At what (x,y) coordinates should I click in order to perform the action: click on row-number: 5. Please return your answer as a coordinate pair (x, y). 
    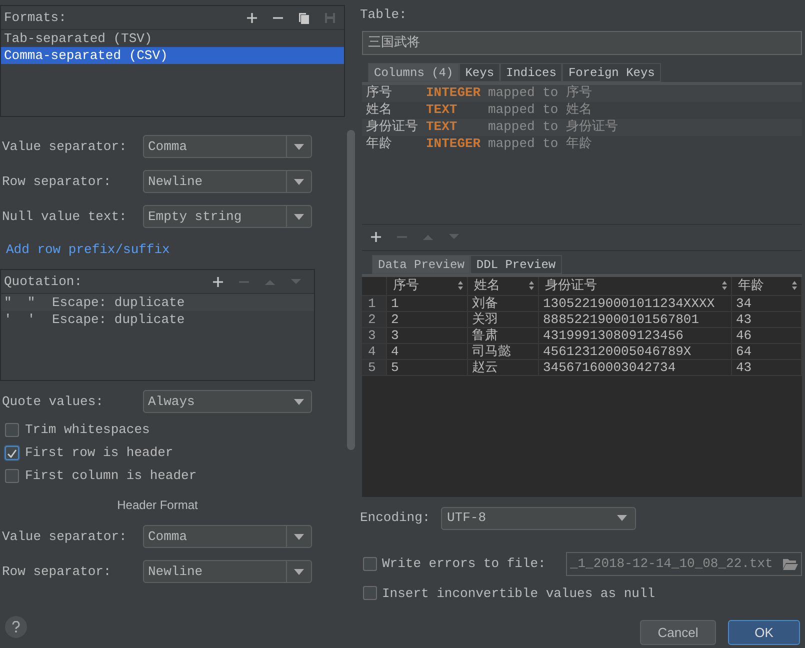
    Looking at the image, I should click on (374, 368).